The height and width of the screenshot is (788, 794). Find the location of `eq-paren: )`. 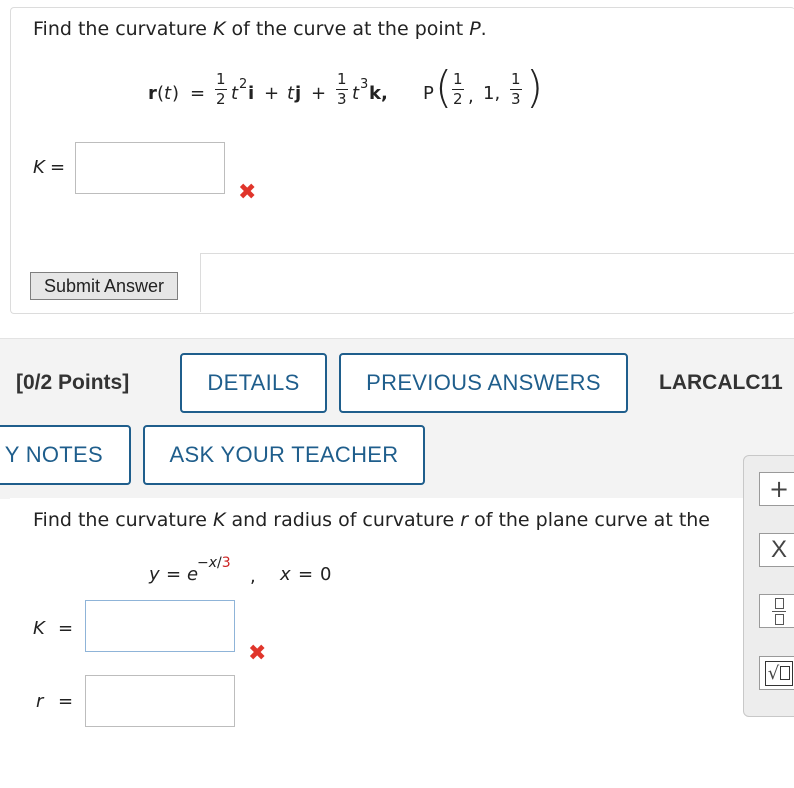

eq-paren: ) is located at coordinates (176, 93).